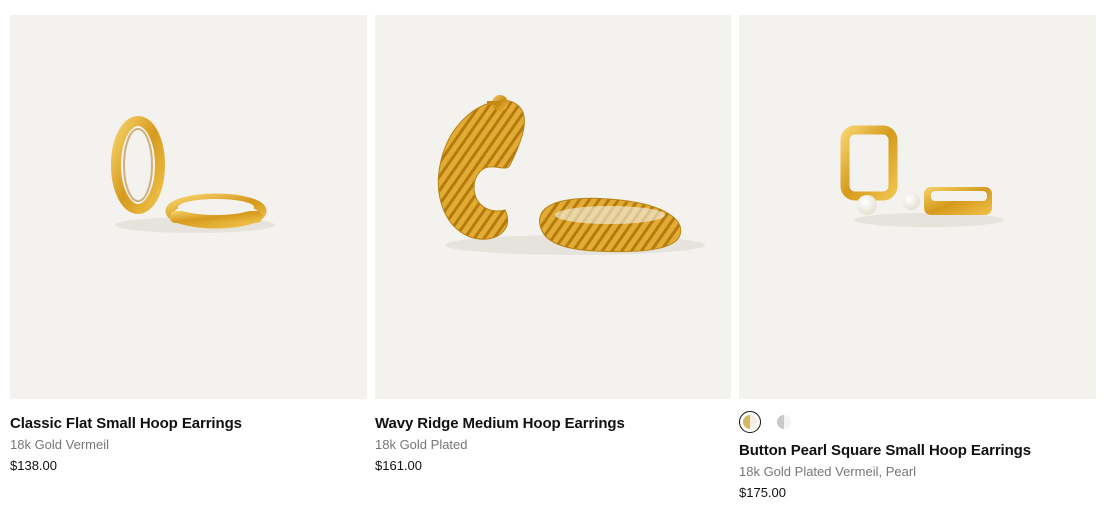 This screenshot has width=1111, height=511. What do you see at coordinates (917, 422) in the screenshot?
I see `color-swatches` at bounding box center [917, 422].